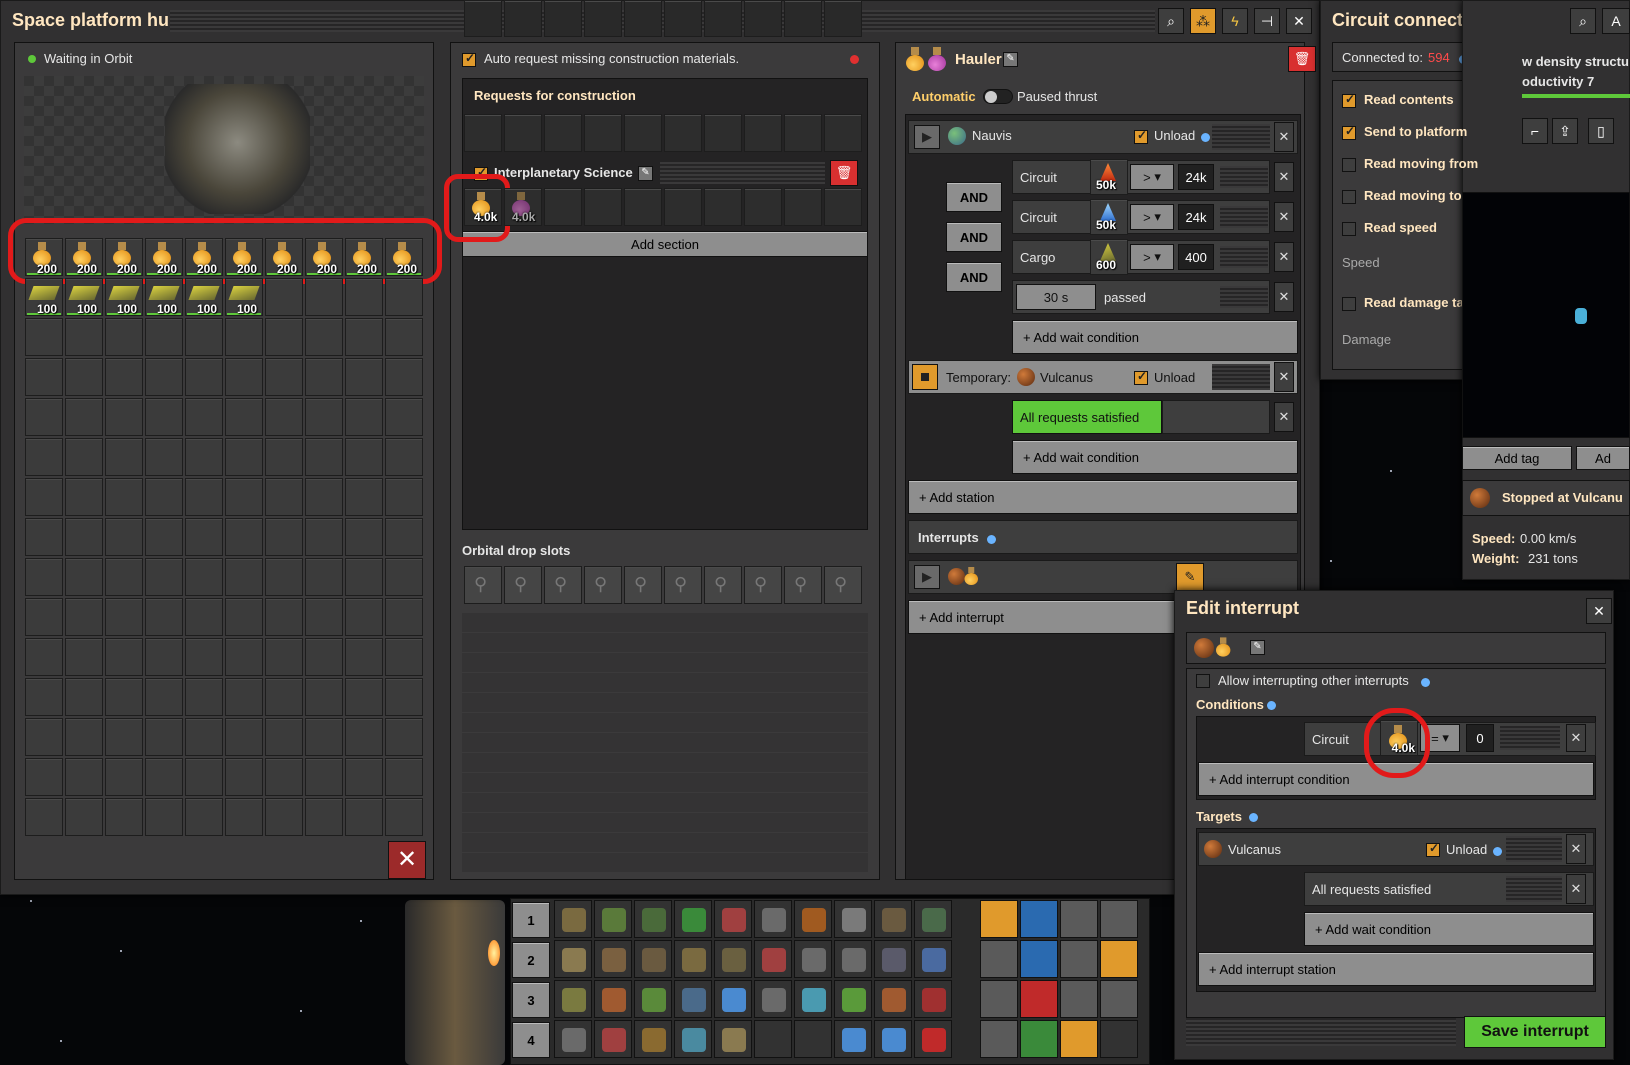  I want to click on pin-icon: ⊣, so click(1267, 21).